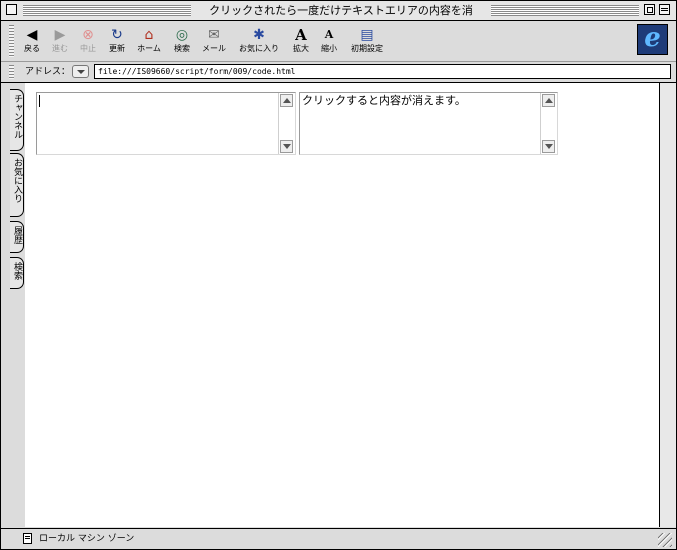 The width and height of the screenshot is (677, 550). What do you see at coordinates (117, 35) in the screenshot?
I see `refresh-icon: ↻` at bounding box center [117, 35].